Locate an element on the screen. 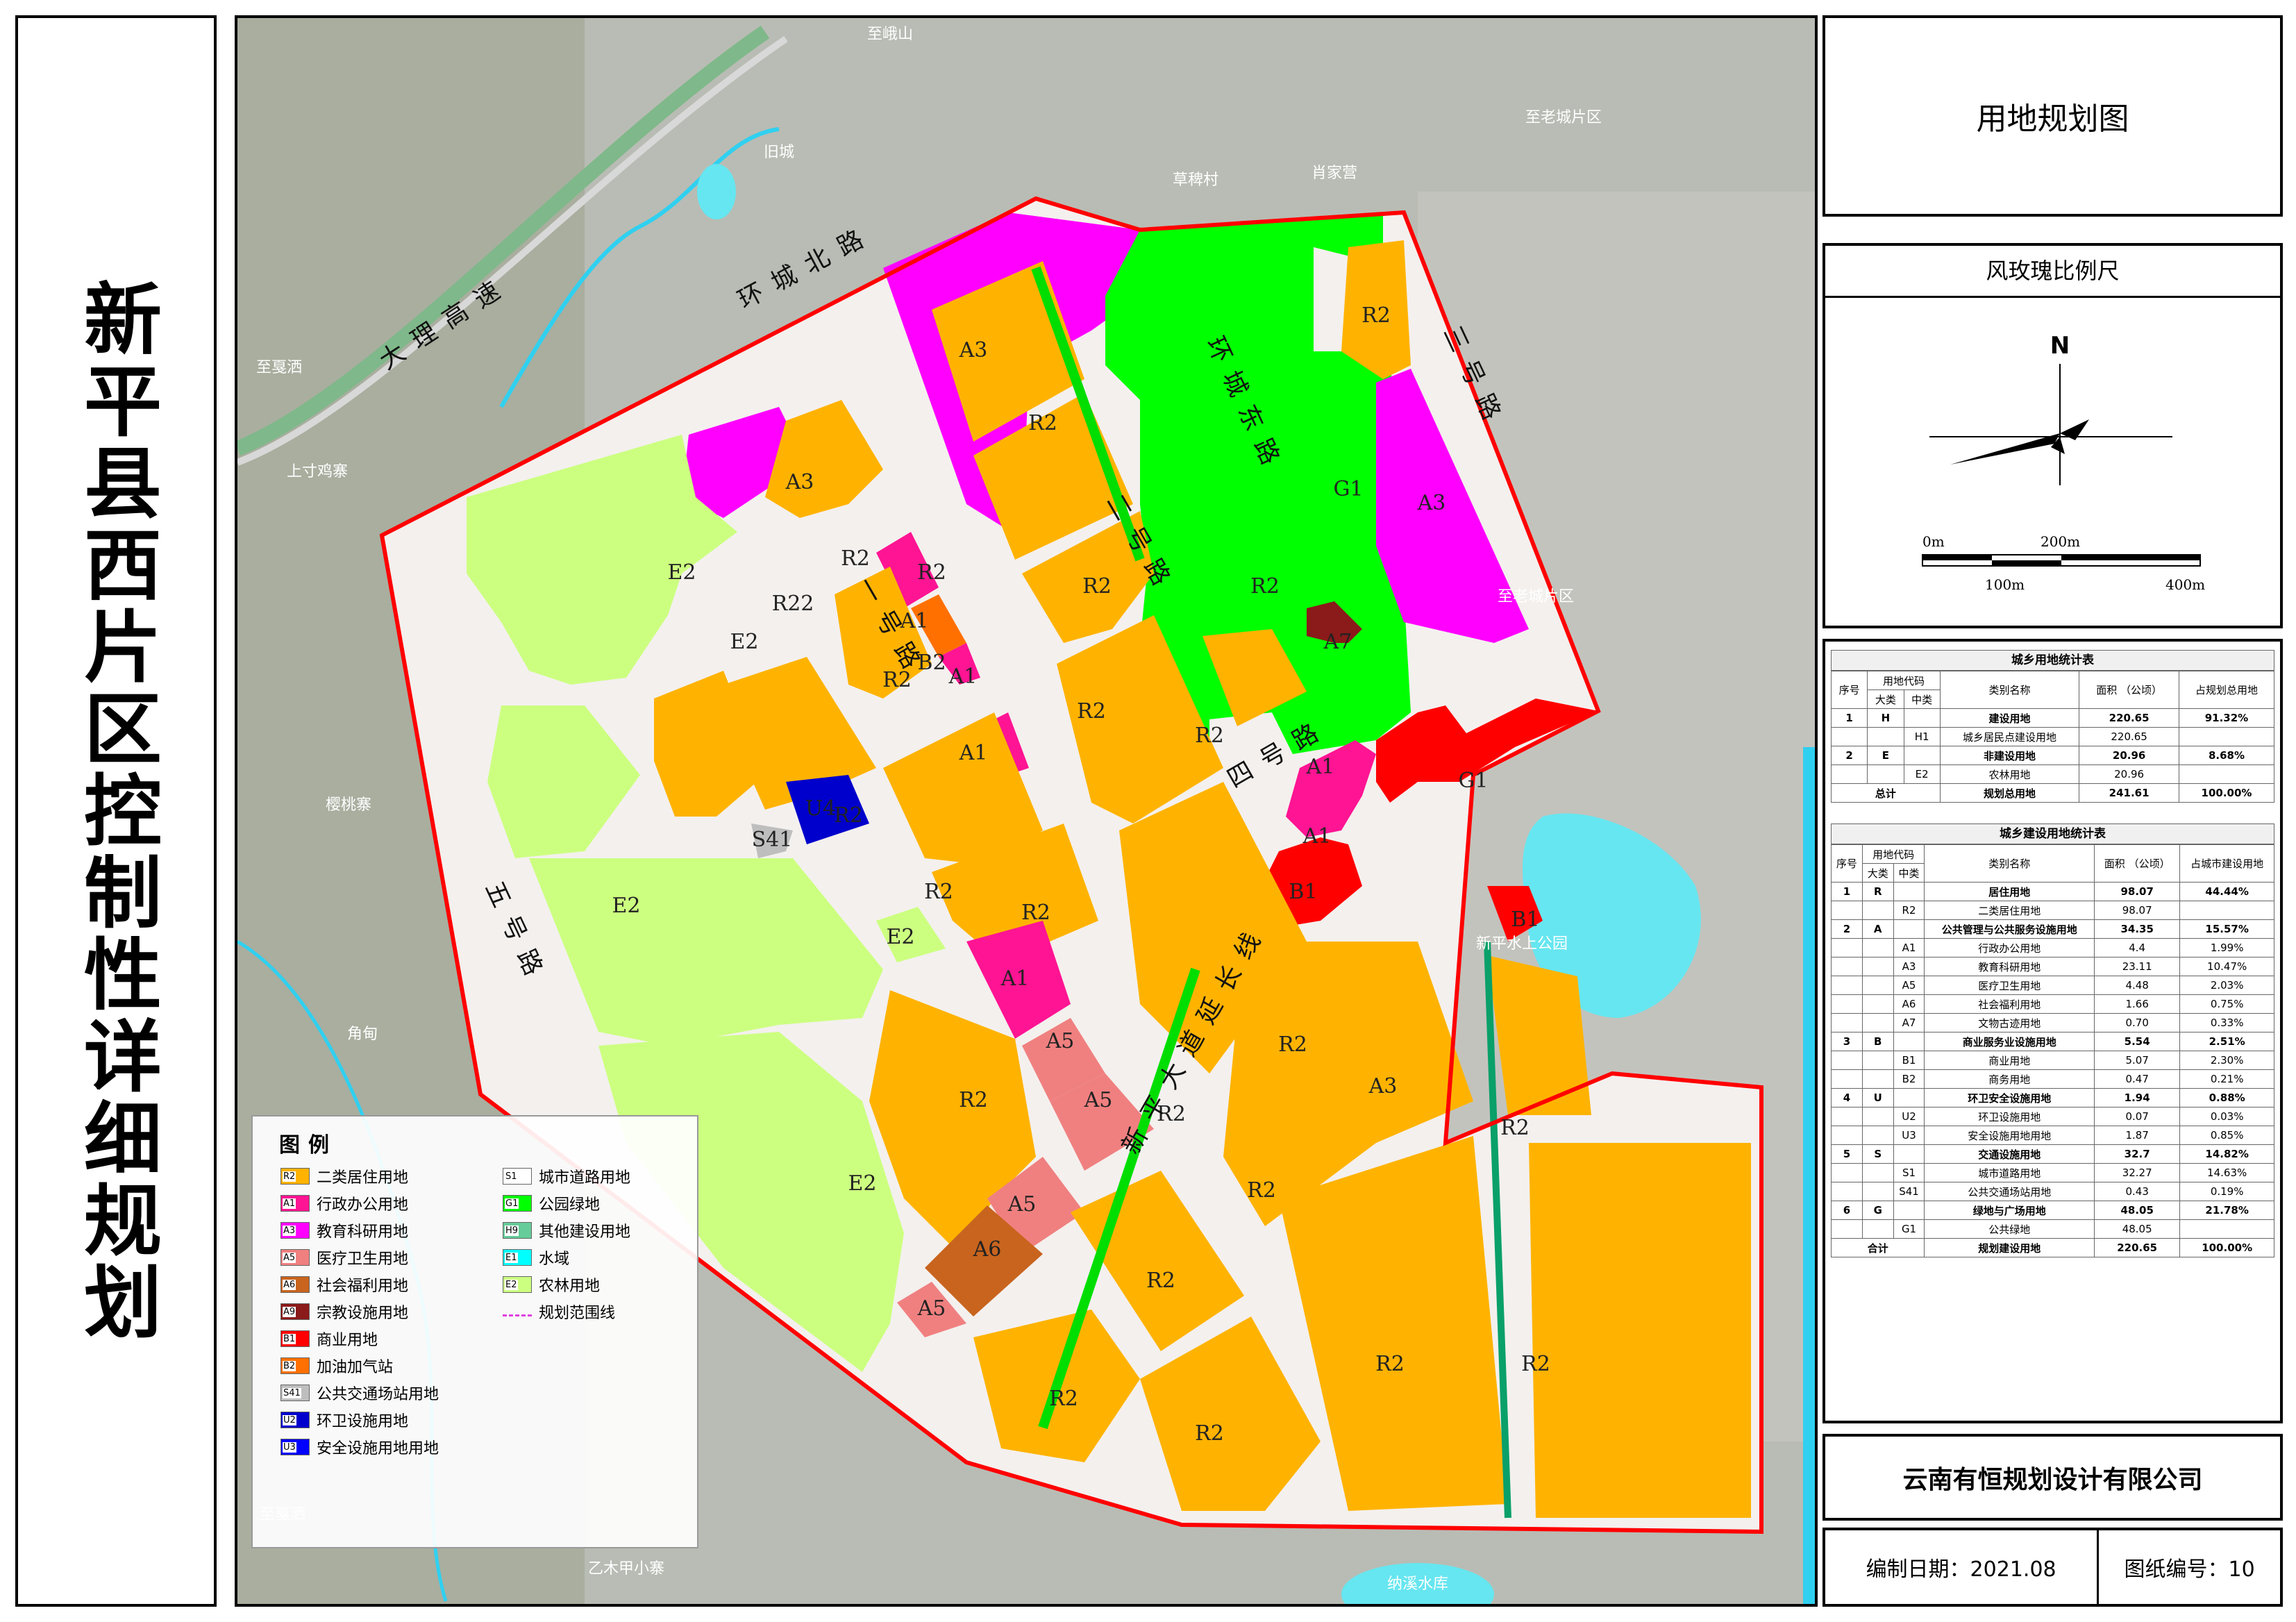 This screenshot has height=1622, width=2296. cell-no: 3 is located at coordinates (1847, 1041).